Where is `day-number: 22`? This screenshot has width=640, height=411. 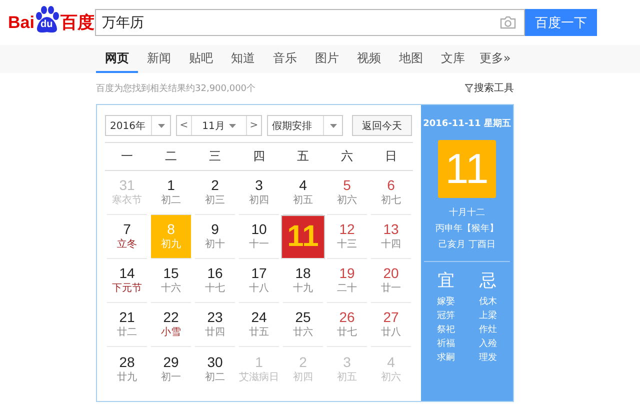 day-number: 22 is located at coordinates (171, 317).